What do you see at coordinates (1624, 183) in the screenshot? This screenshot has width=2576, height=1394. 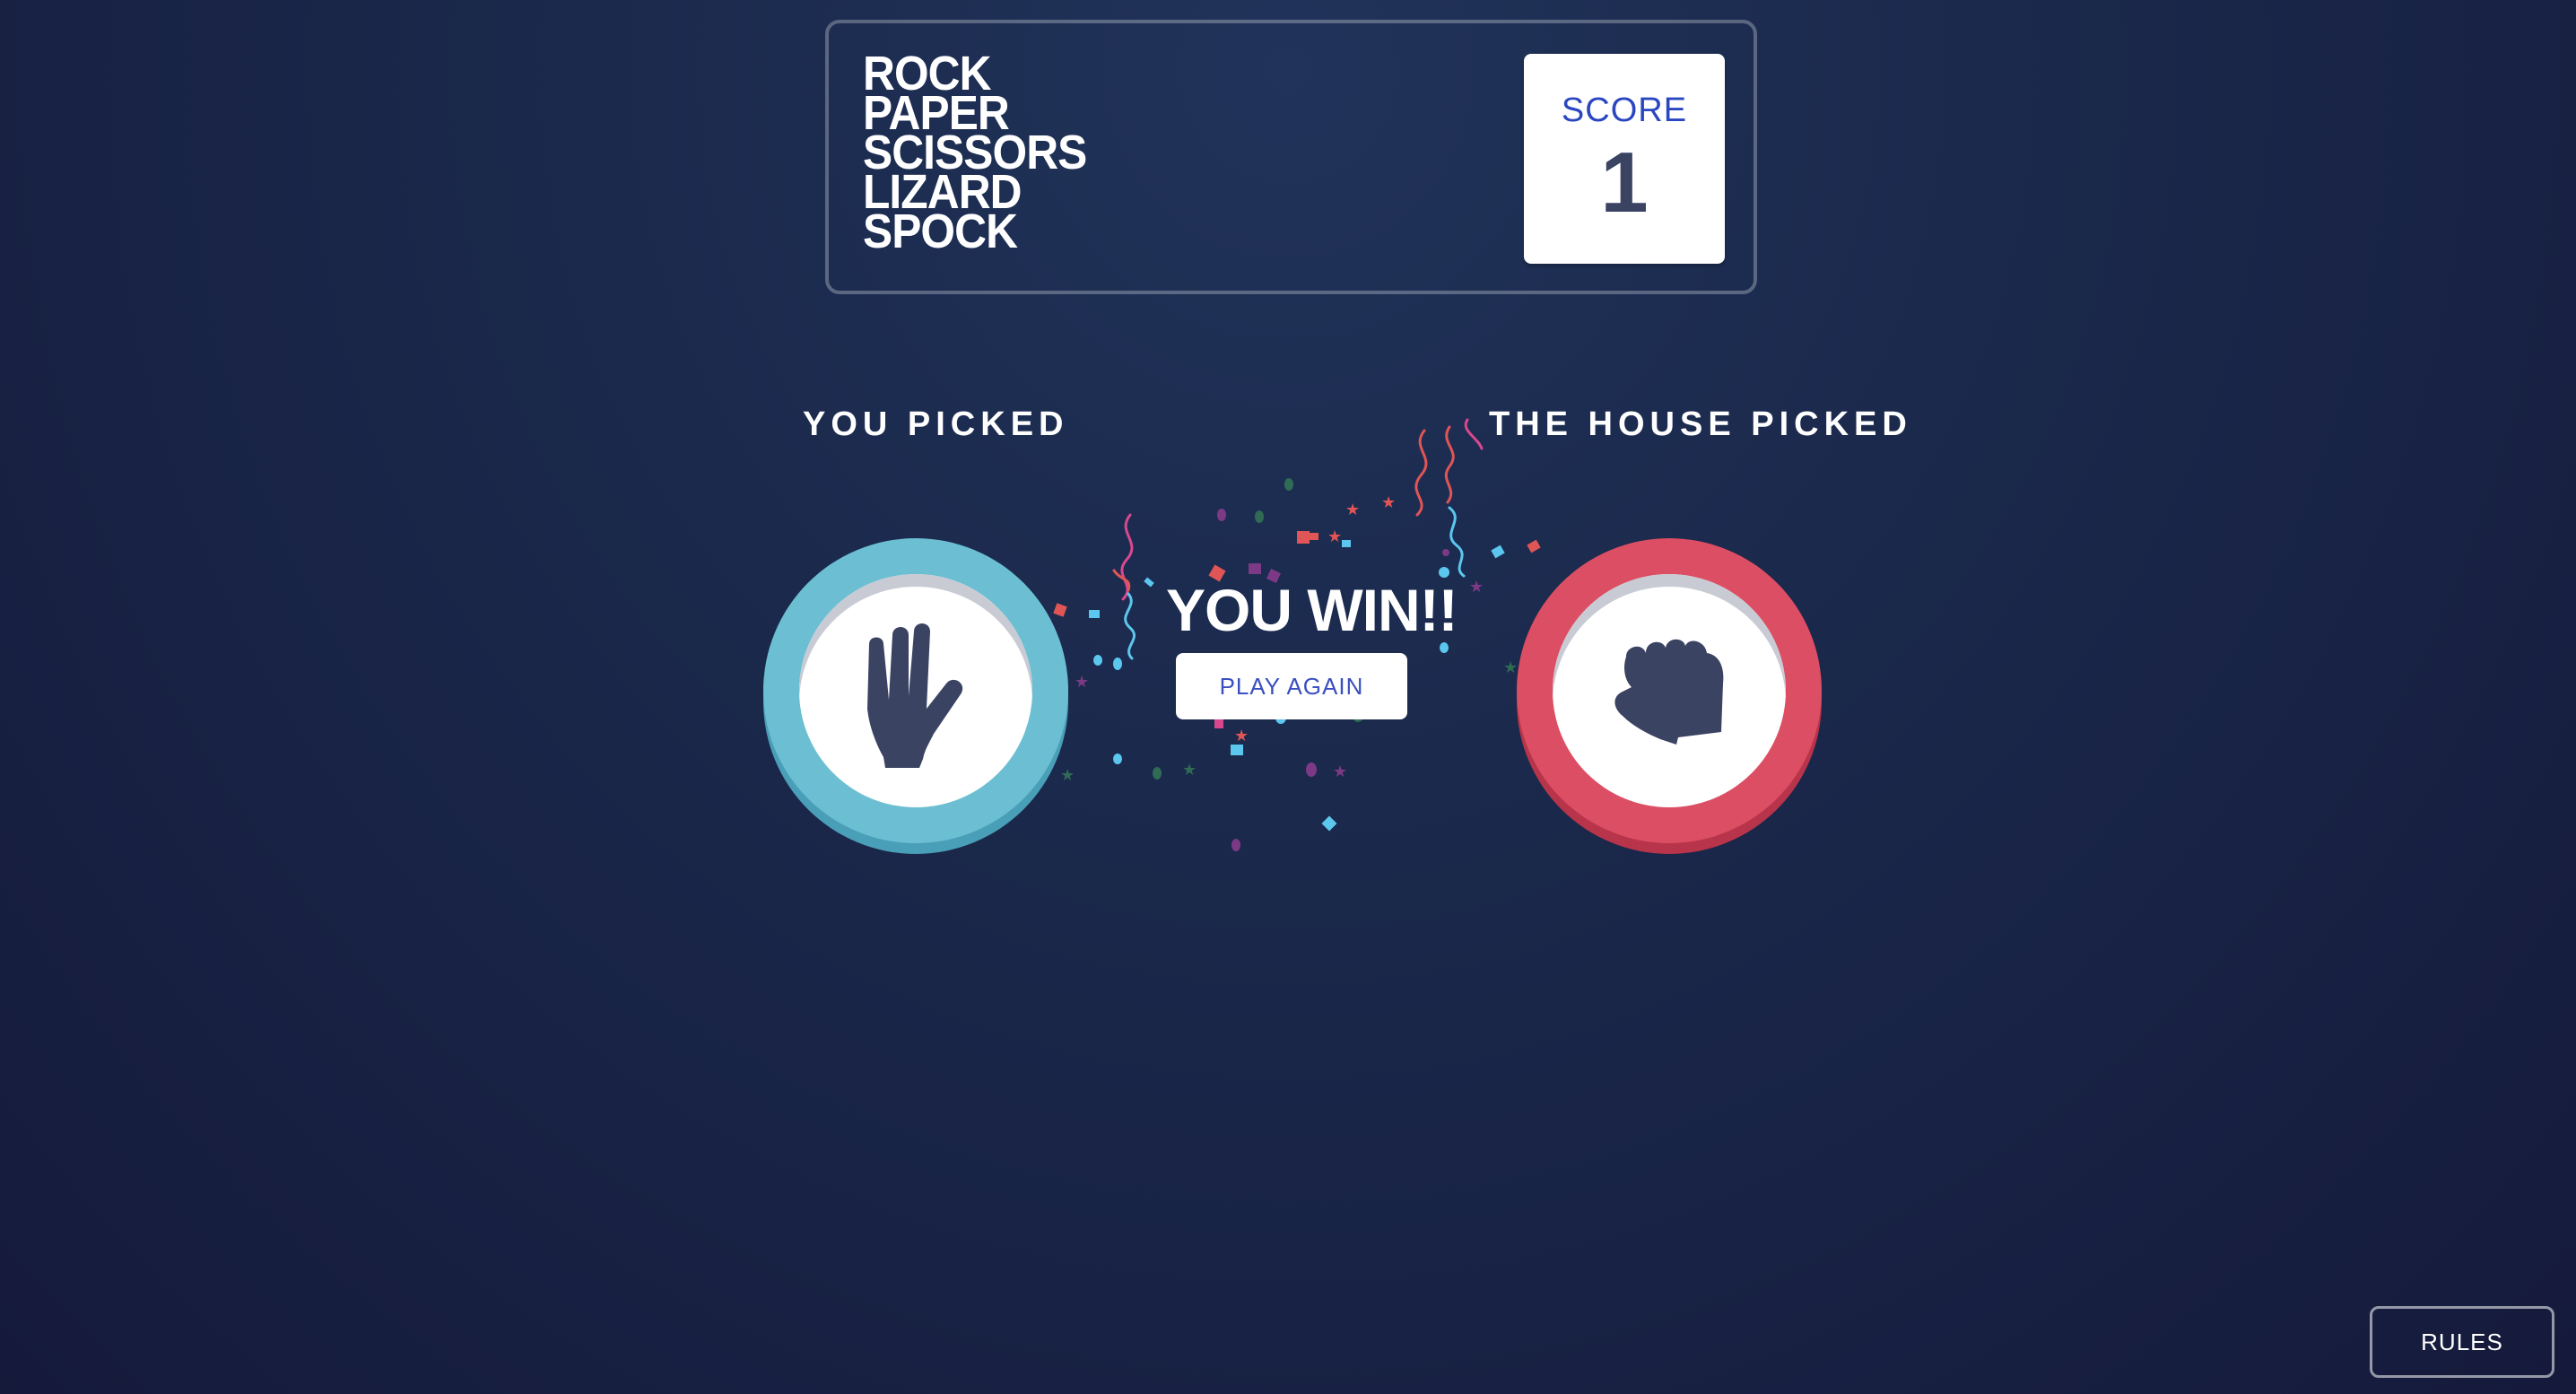 I see `score-value: 1` at bounding box center [1624, 183].